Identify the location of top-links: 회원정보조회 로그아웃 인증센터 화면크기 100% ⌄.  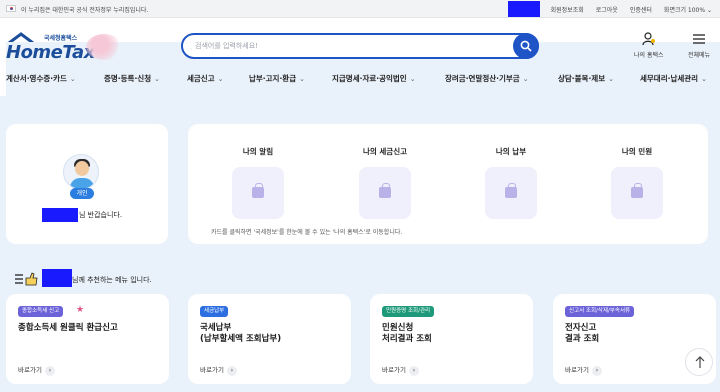
(631, 9).